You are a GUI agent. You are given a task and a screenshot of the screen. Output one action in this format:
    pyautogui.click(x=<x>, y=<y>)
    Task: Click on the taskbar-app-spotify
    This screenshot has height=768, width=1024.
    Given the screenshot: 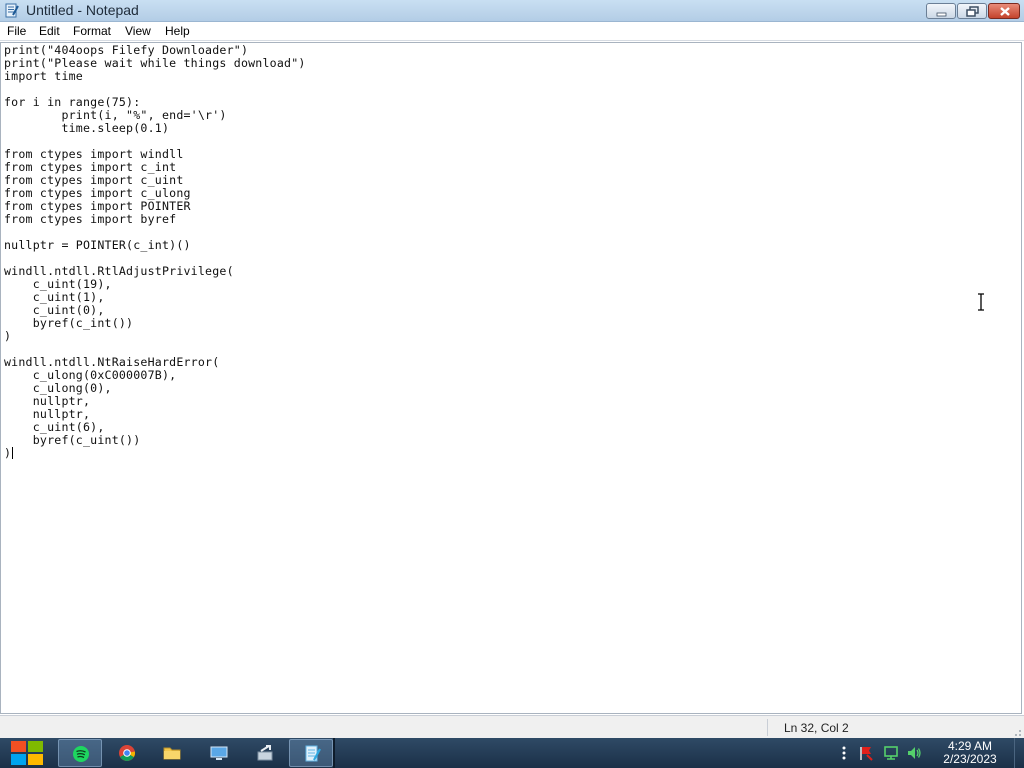 What is the action you would take?
    pyautogui.click(x=80, y=753)
    